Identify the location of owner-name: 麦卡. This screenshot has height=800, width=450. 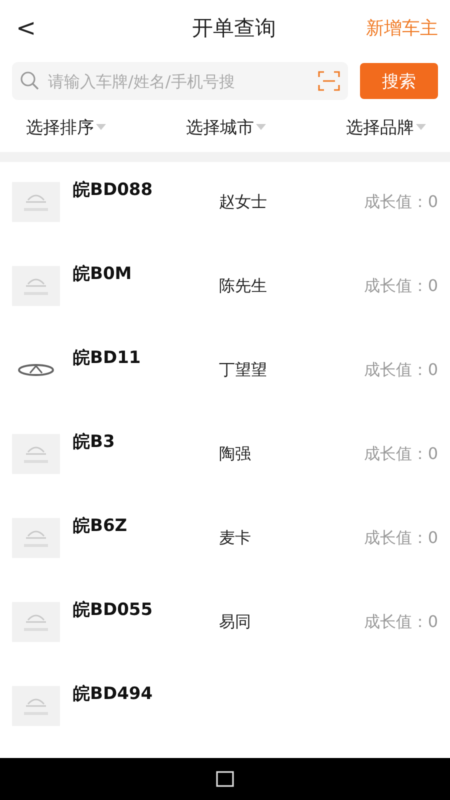
(235, 538).